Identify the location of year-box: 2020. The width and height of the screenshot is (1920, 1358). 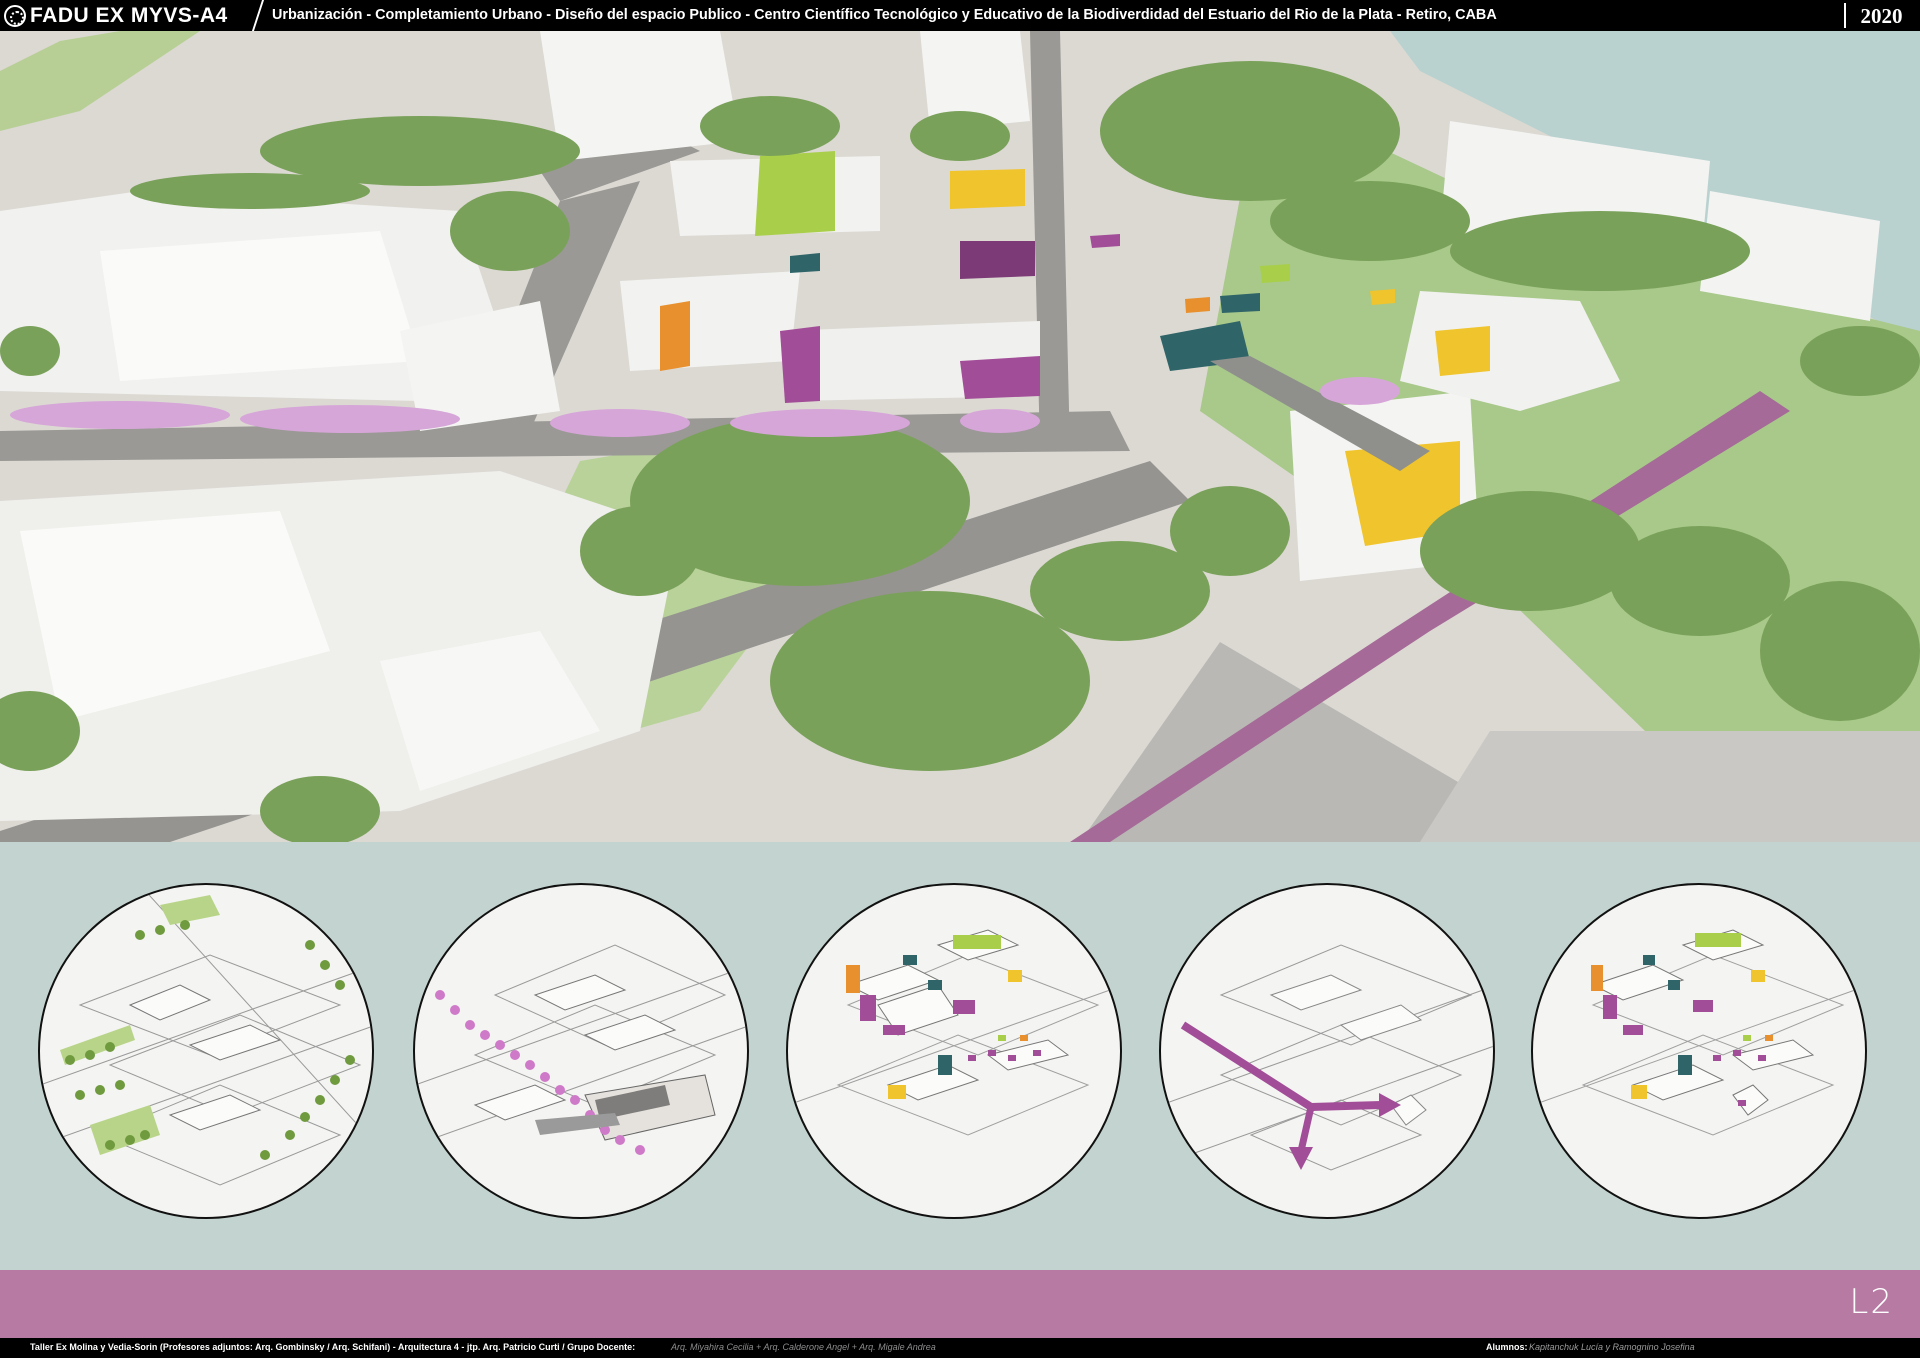
(1880, 15).